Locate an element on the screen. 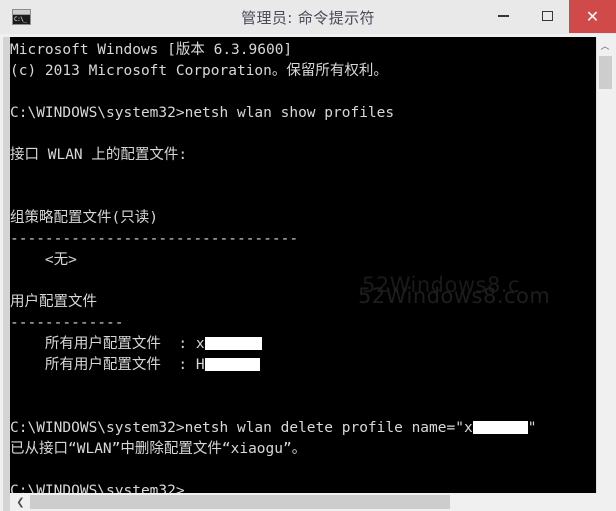 The width and height of the screenshot is (616, 511). maximize-icon is located at coordinates (547, 16).